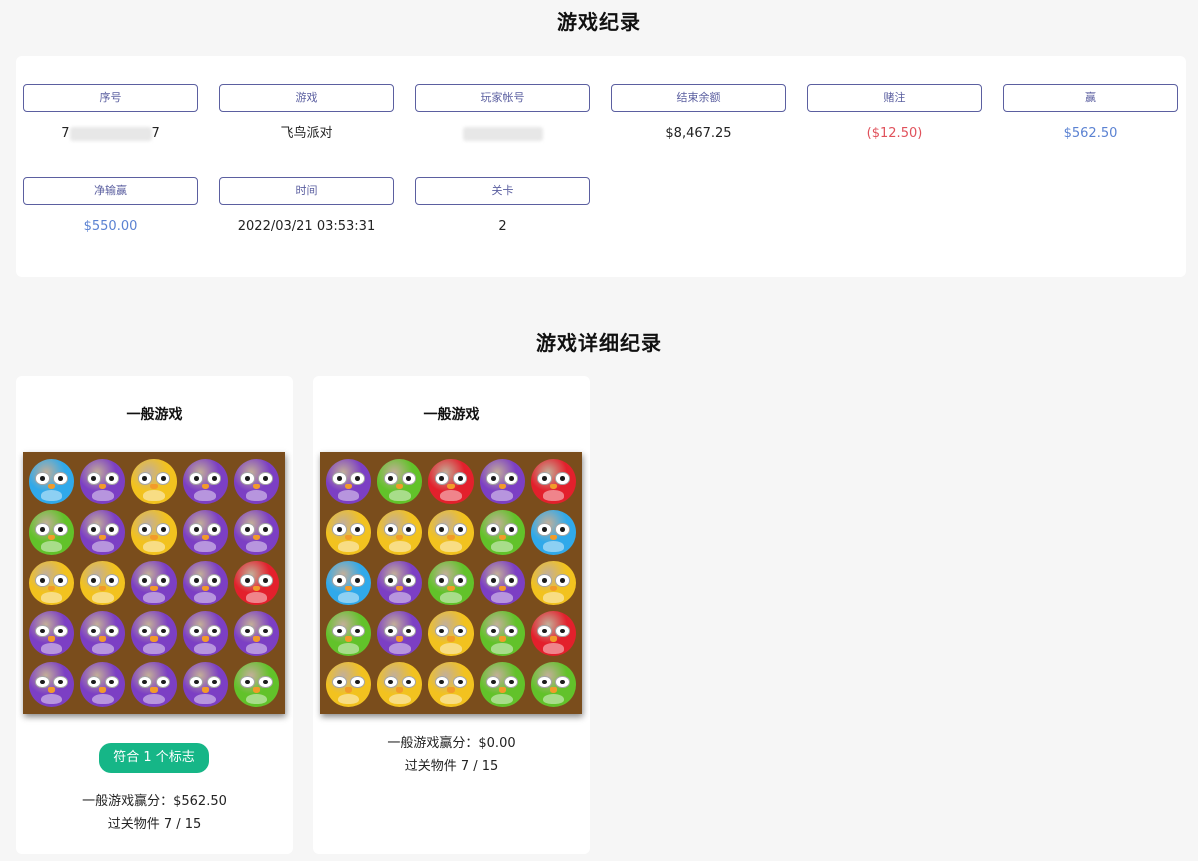 The height and width of the screenshot is (861, 1198). What do you see at coordinates (599, 22) in the screenshot?
I see `page-title-game-record: 游戏纪录` at bounding box center [599, 22].